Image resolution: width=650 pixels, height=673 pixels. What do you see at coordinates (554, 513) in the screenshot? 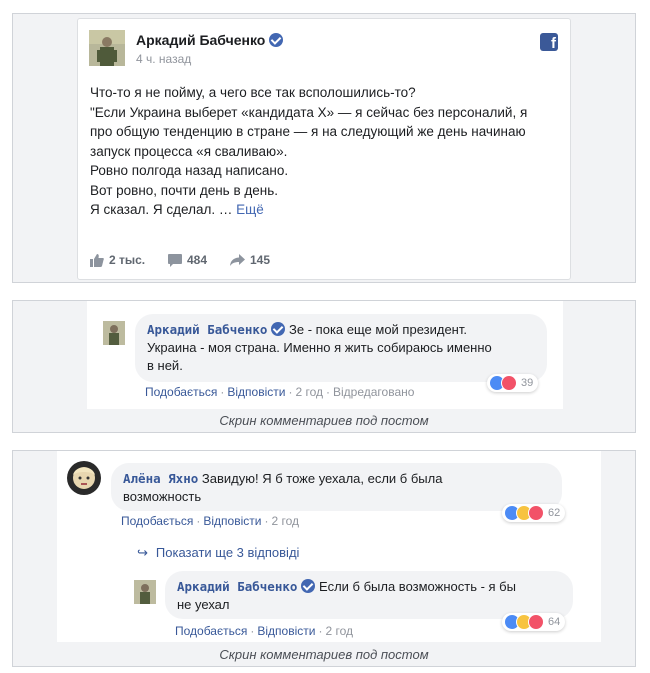
I see `reaction-count: 62` at bounding box center [554, 513].